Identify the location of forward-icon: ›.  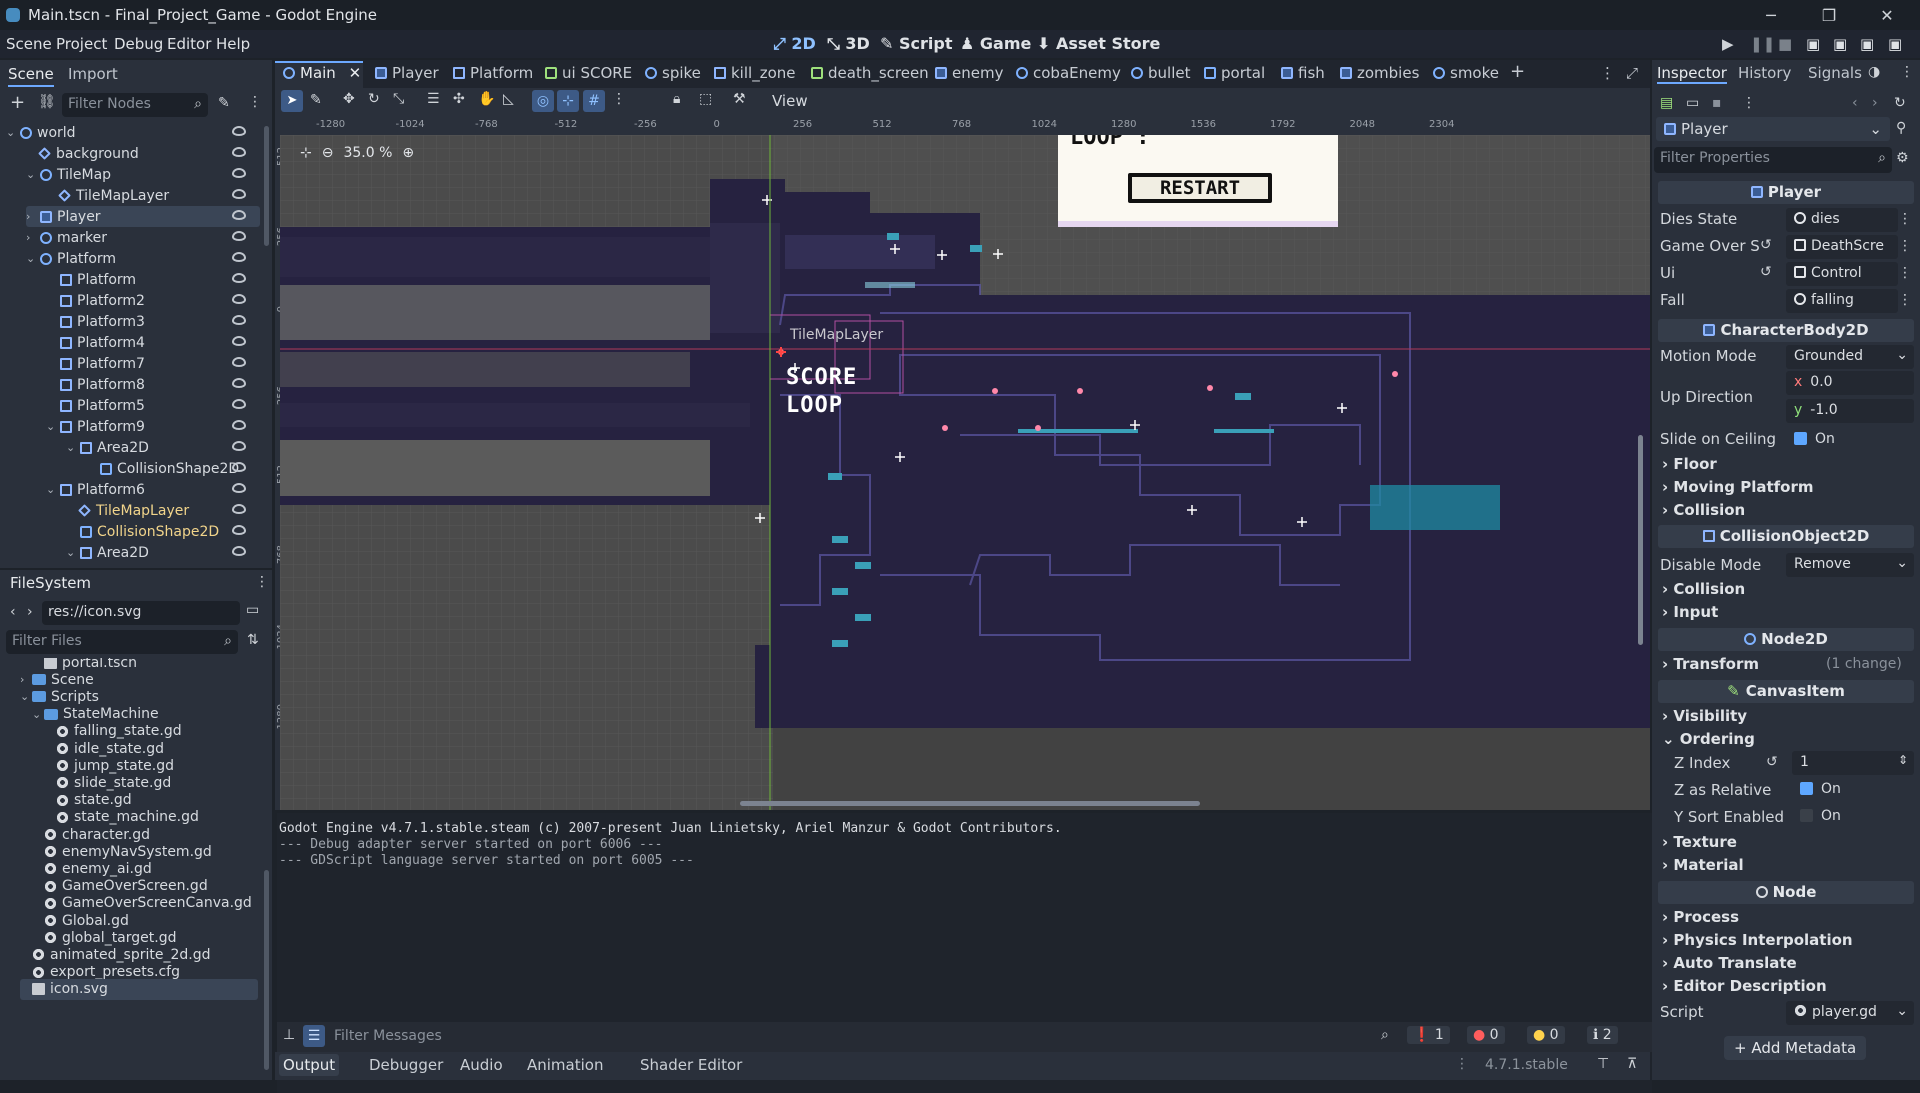
(30, 612).